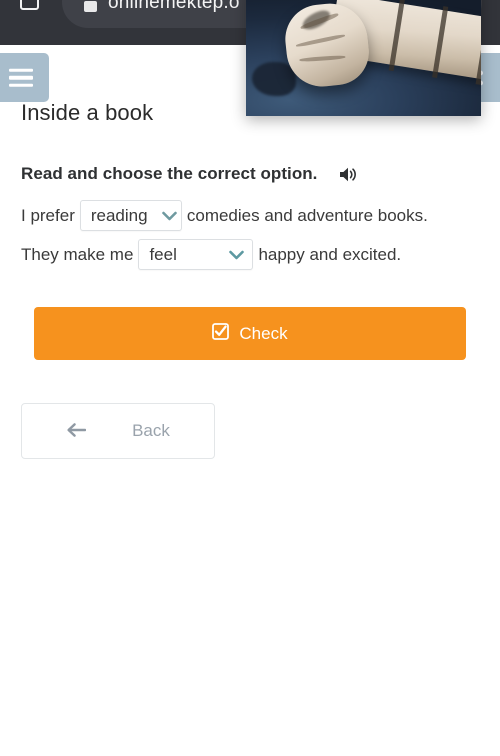  I want to click on sentence-1-before: I prefer, so click(48, 215).